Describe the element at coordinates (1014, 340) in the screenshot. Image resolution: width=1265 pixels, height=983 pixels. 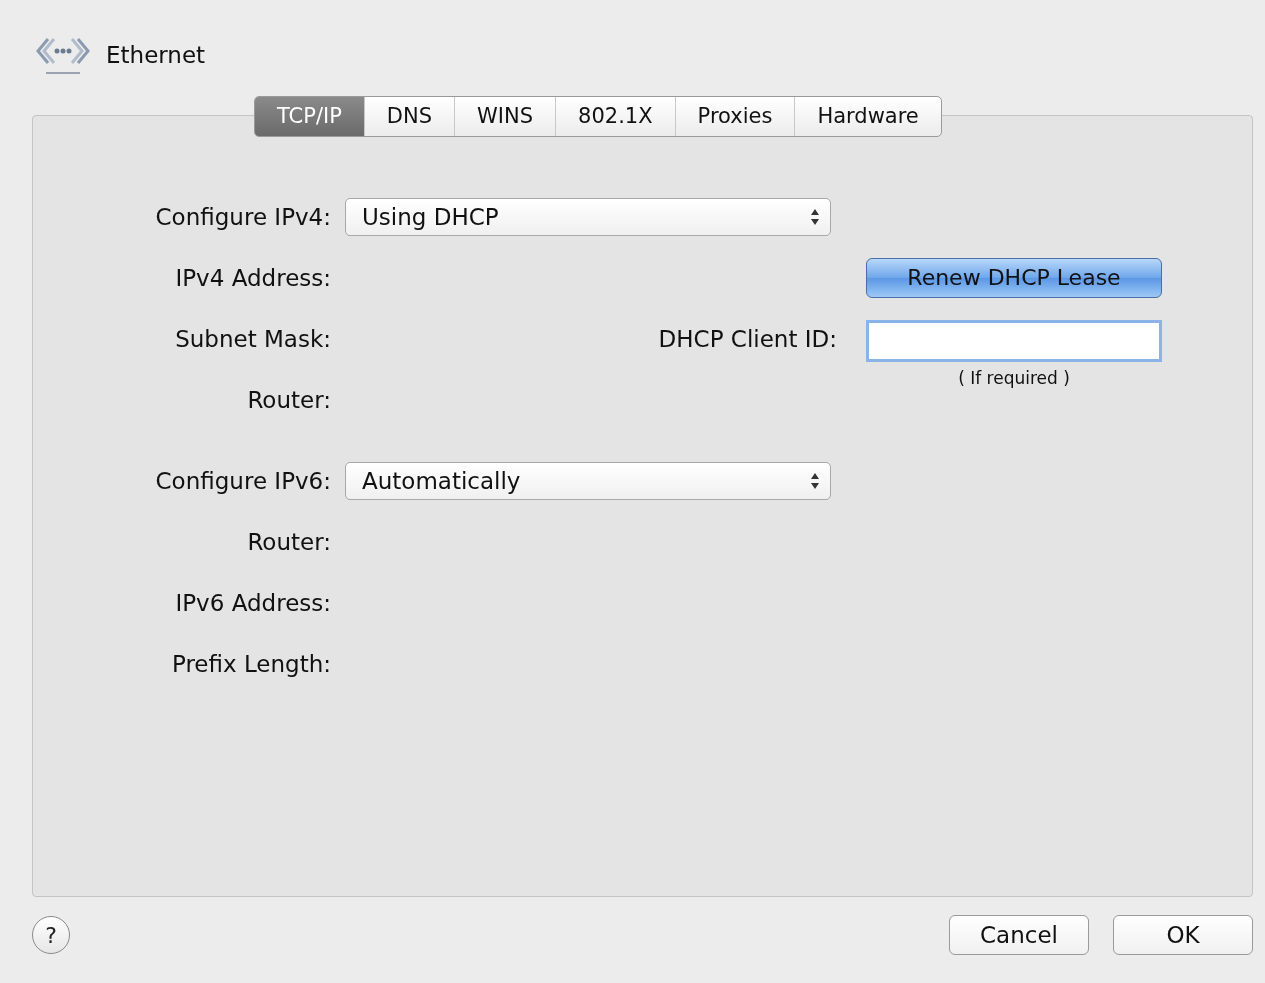
I see `client-id-input` at that location.